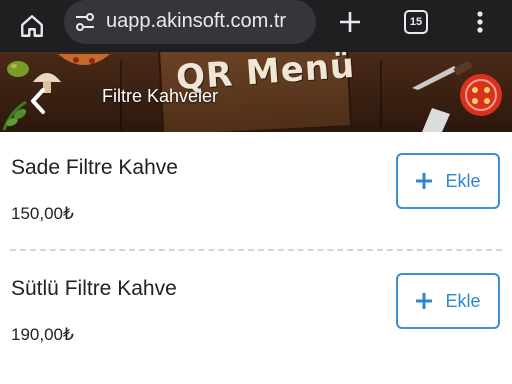  I want to click on browser-toolbar: uapp.akinsoft.com.tr 15, so click(256, 26).